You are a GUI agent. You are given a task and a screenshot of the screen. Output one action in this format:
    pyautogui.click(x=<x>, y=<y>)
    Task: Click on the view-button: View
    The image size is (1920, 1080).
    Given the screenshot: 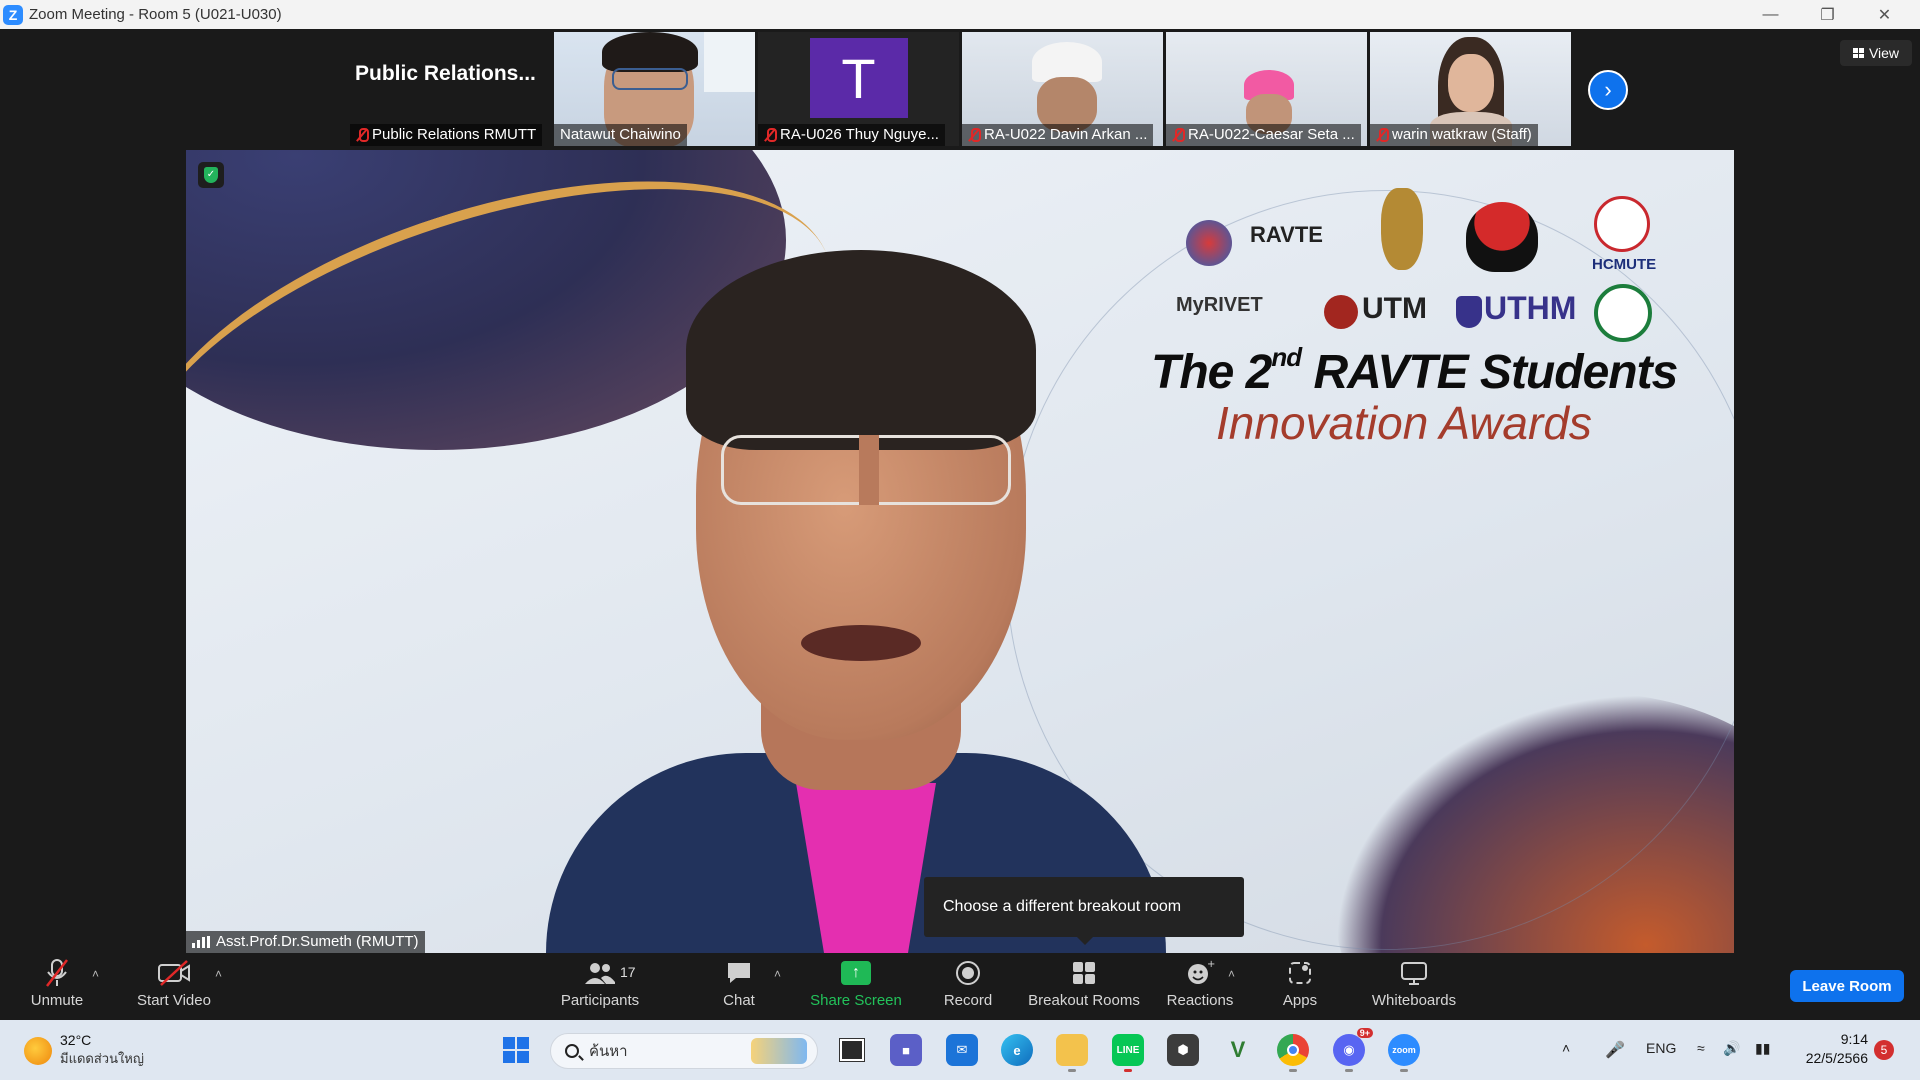 What is the action you would take?
    pyautogui.click(x=1876, y=53)
    